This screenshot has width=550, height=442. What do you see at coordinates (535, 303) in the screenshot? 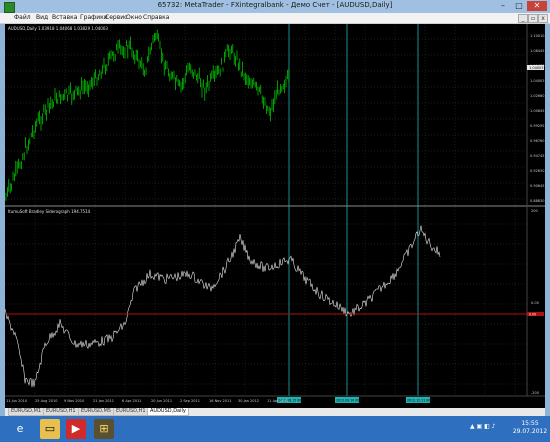
I see `indicator-level-zero: 0.00` at bounding box center [535, 303].